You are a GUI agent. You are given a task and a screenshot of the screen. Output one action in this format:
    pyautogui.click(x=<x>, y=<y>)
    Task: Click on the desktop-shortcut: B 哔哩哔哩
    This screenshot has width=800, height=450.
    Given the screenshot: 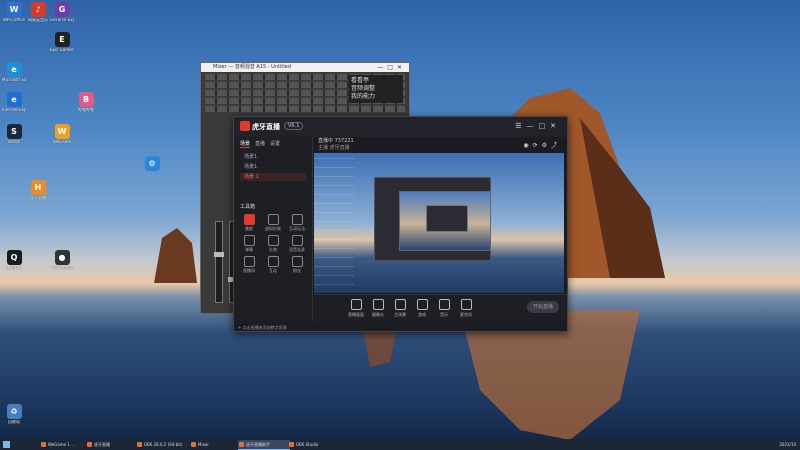 What is the action you would take?
    pyautogui.click(x=86, y=102)
    